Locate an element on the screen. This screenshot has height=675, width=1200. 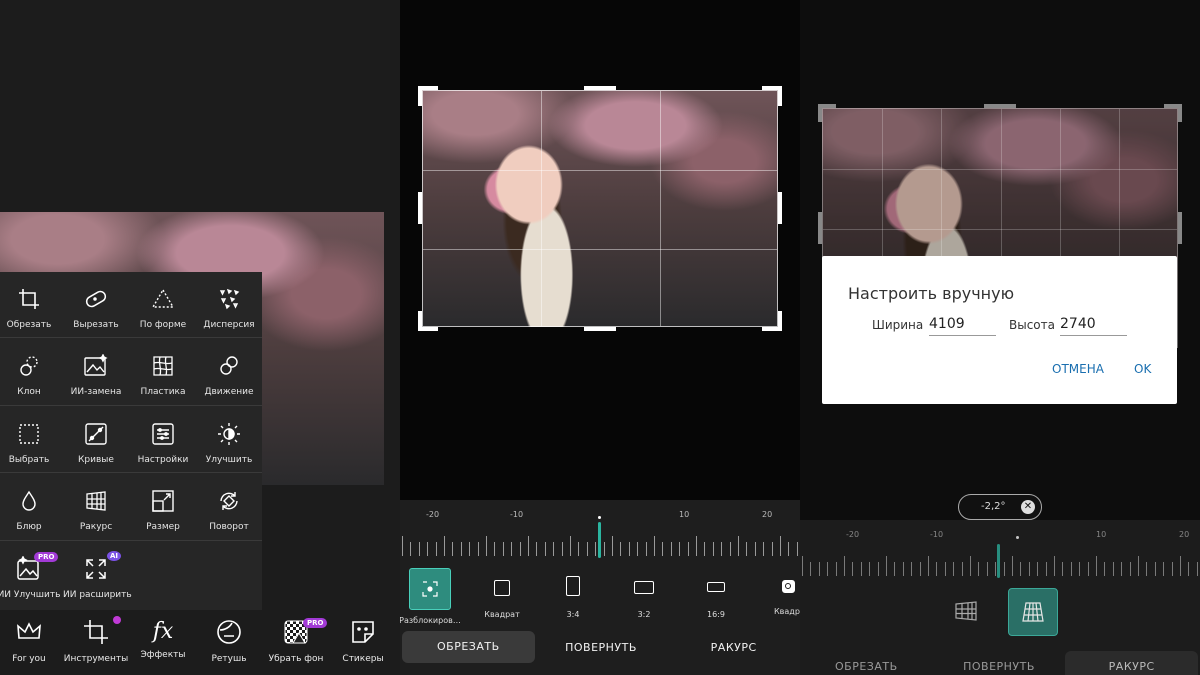
ratio-16-9: 16:9 is located at coordinates (716, 597).